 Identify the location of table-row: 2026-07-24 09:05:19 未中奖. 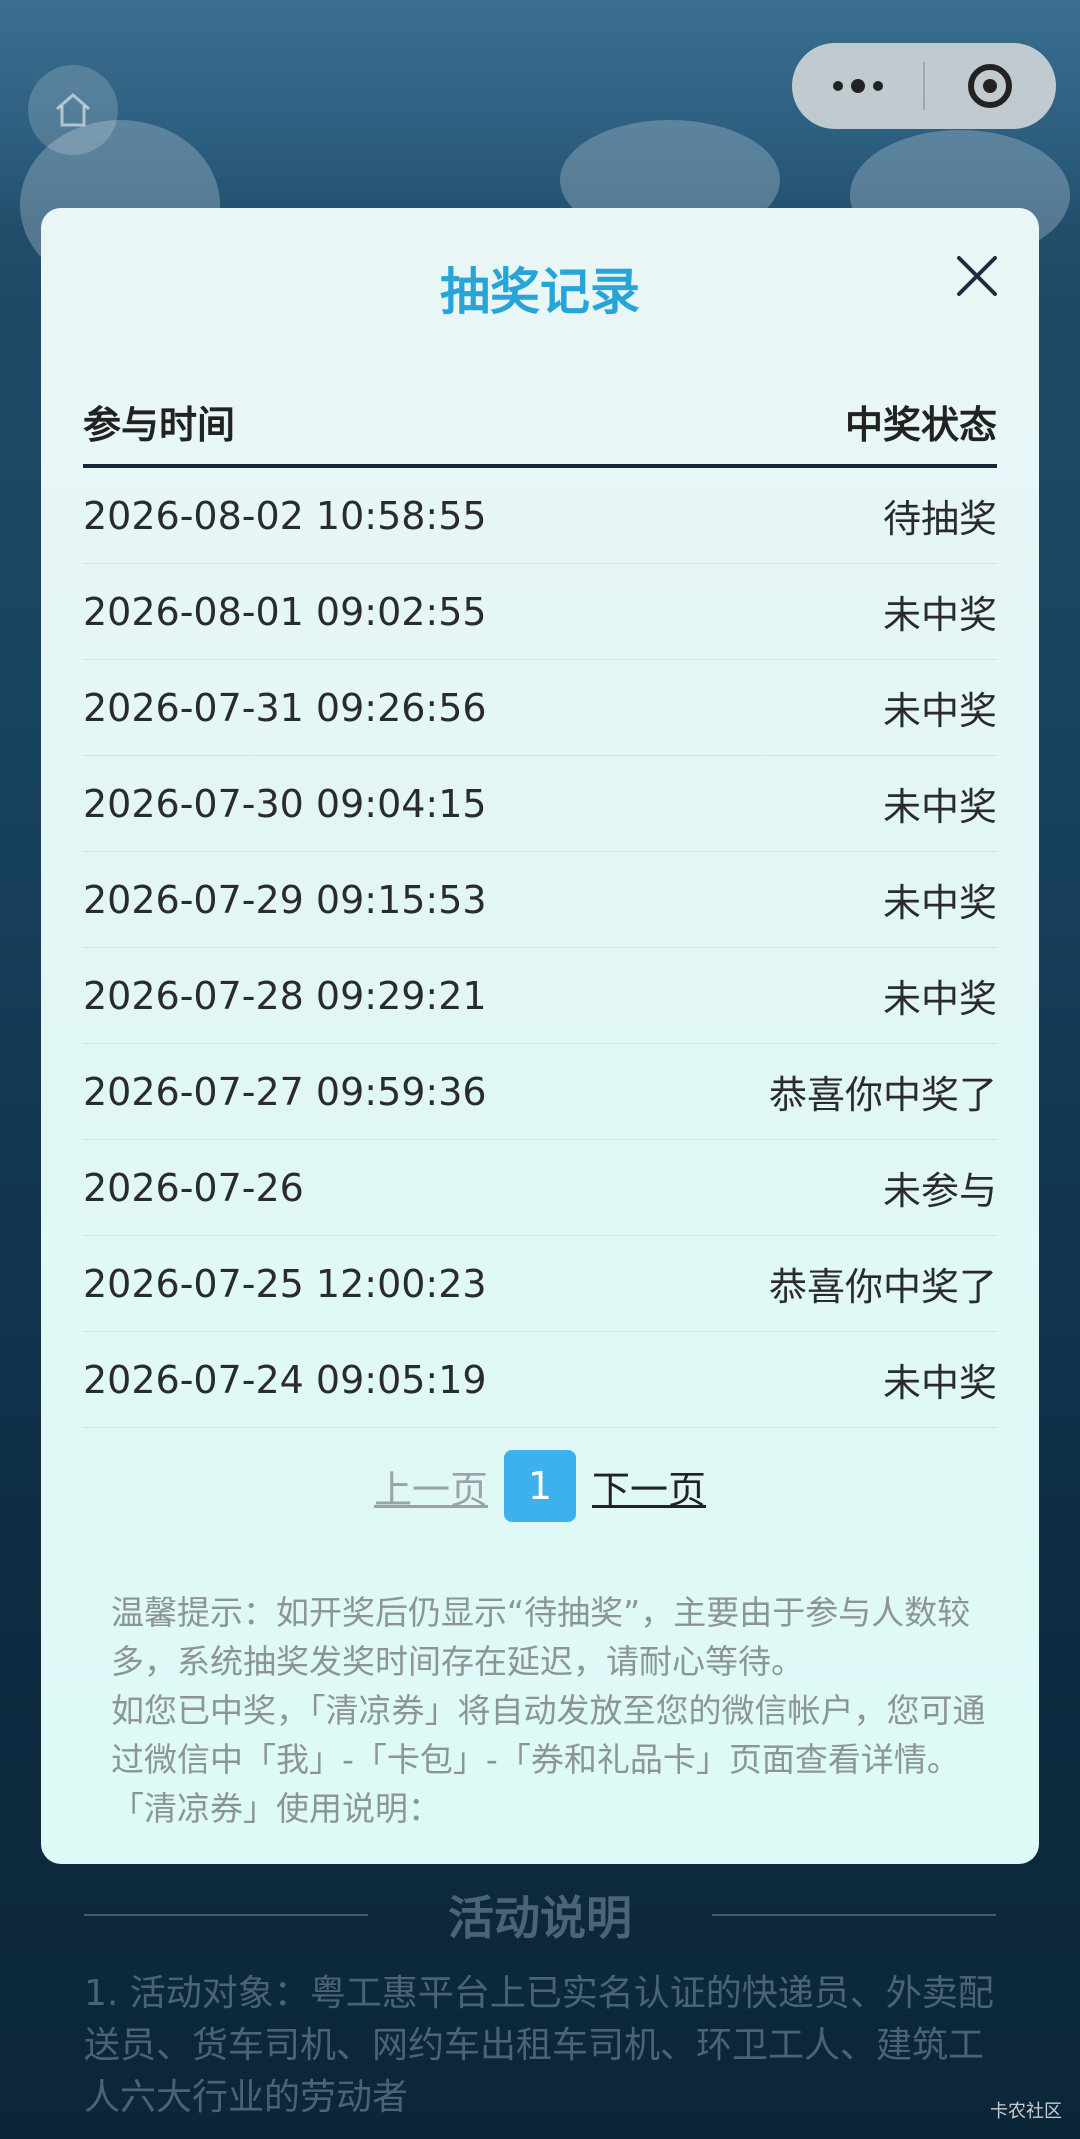
(540, 1380).